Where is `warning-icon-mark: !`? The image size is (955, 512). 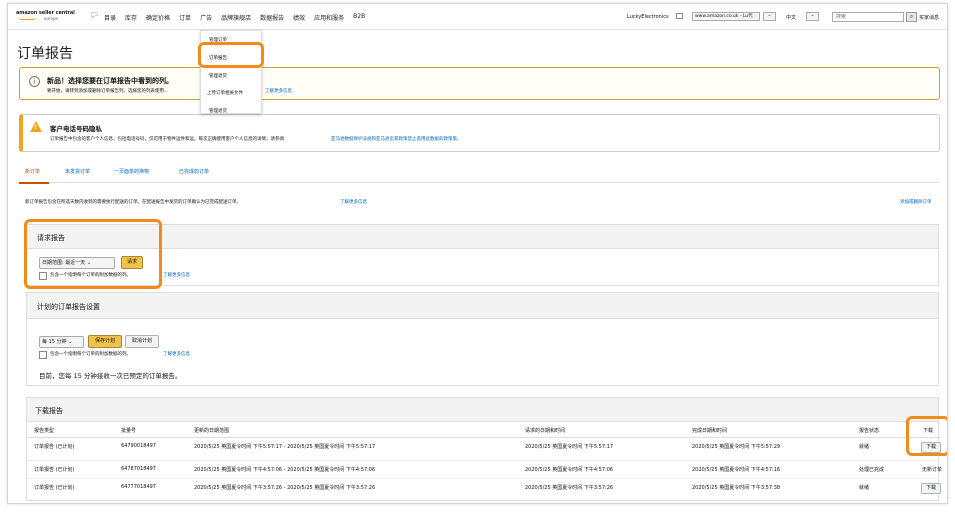 warning-icon-mark: ! is located at coordinates (35, 127).